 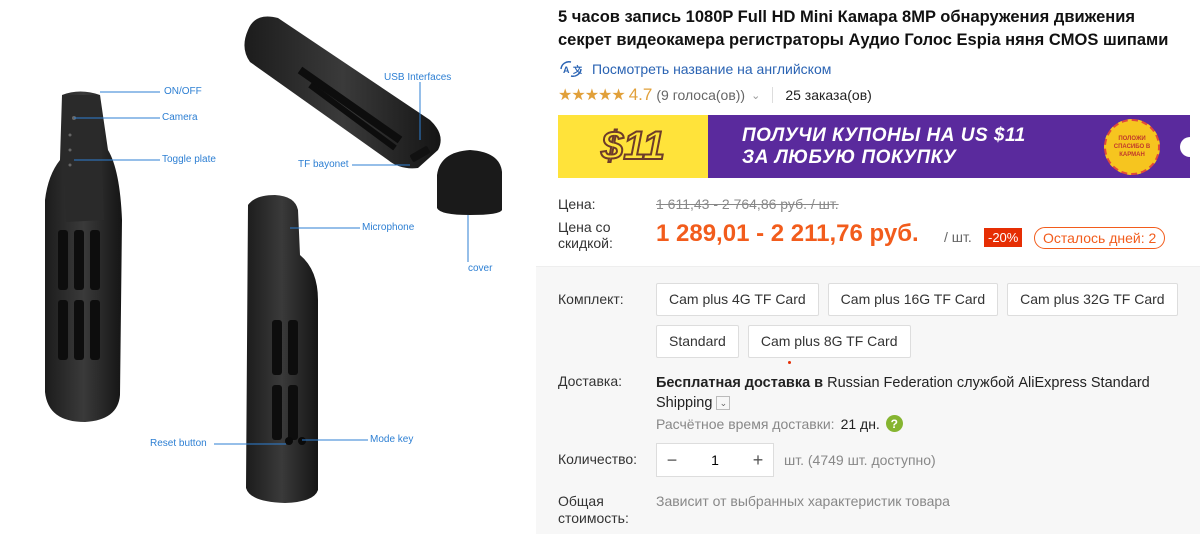 What do you see at coordinates (829, 341) in the screenshot?
I see `option-chip: Cam plus 8G TF Card` at bounding box center [829, 341].